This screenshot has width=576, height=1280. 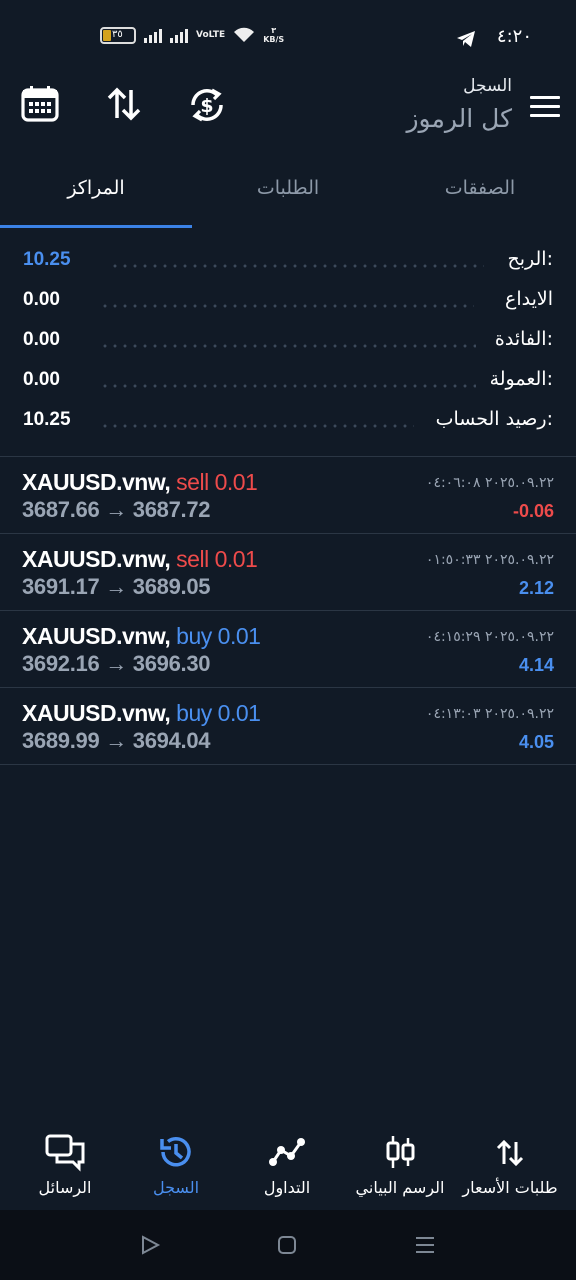 I want to click on summary-row-balance: رصيد الحساب: 10.25, so click(x=288, y=420).